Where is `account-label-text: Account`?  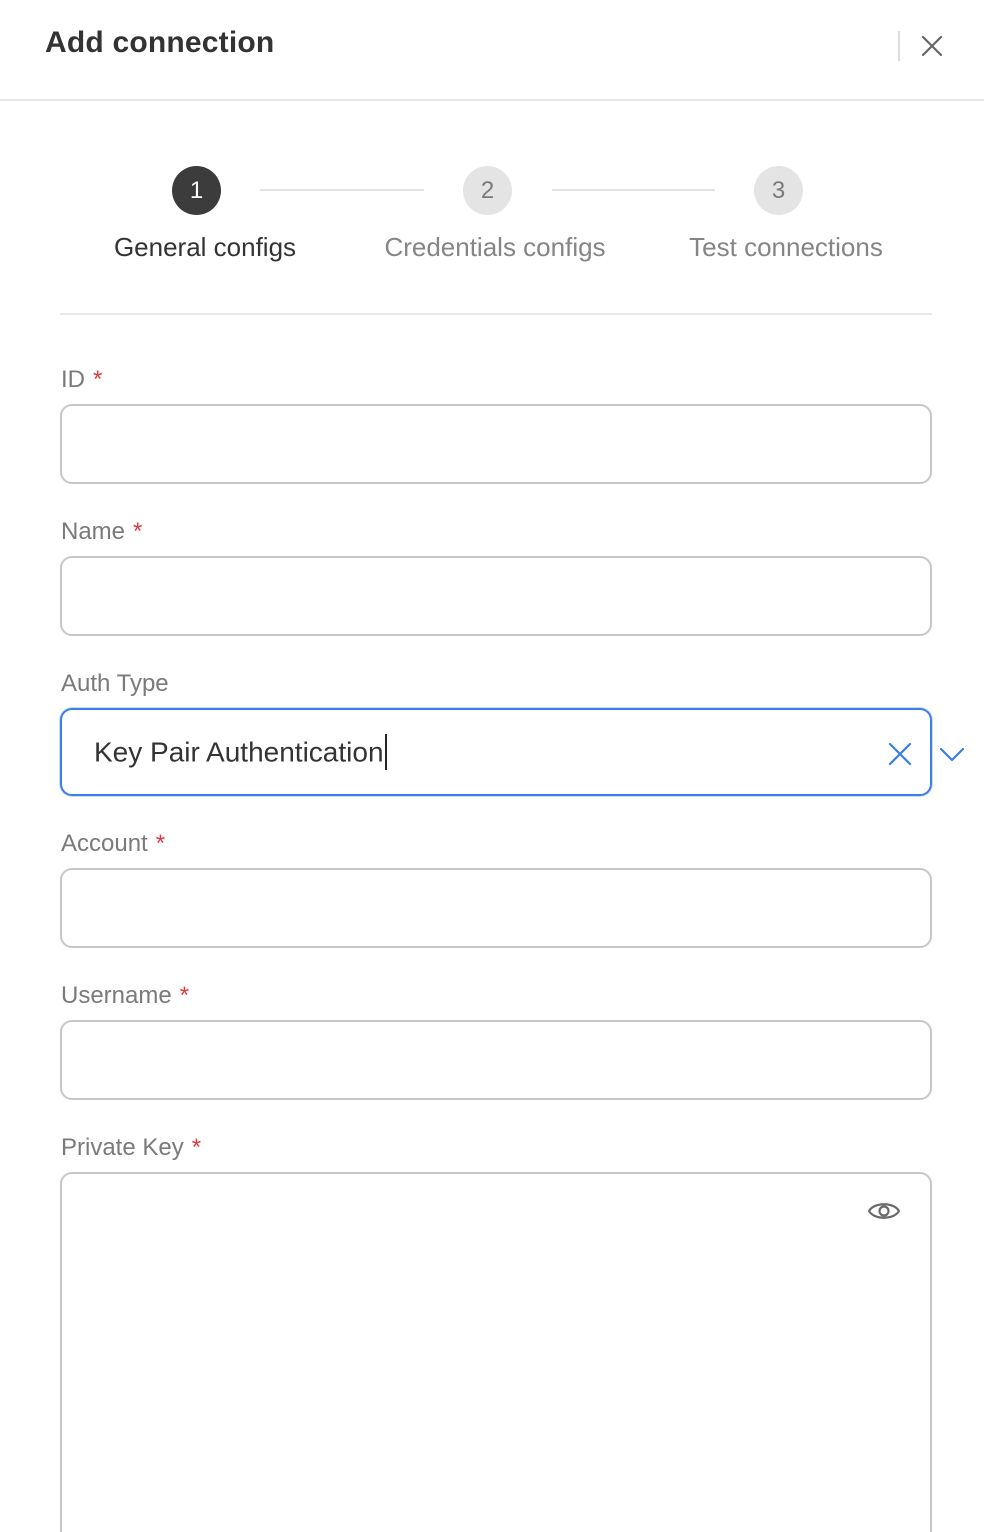 account-label-text: Account is located at coordinates (104, 843).